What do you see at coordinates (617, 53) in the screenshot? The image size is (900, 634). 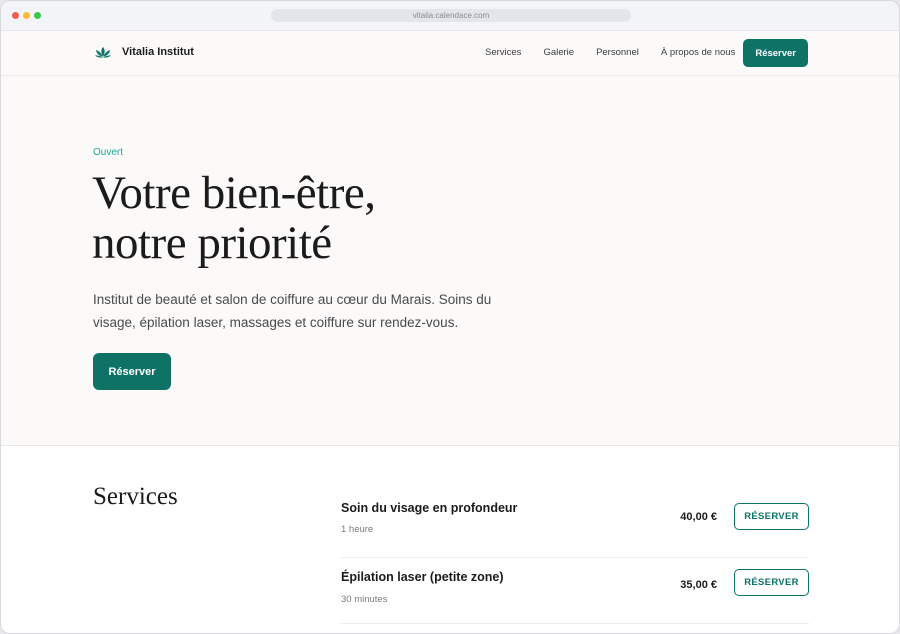 I see `nav-link-personnel: Personnel` at bounding box center [617, 53].